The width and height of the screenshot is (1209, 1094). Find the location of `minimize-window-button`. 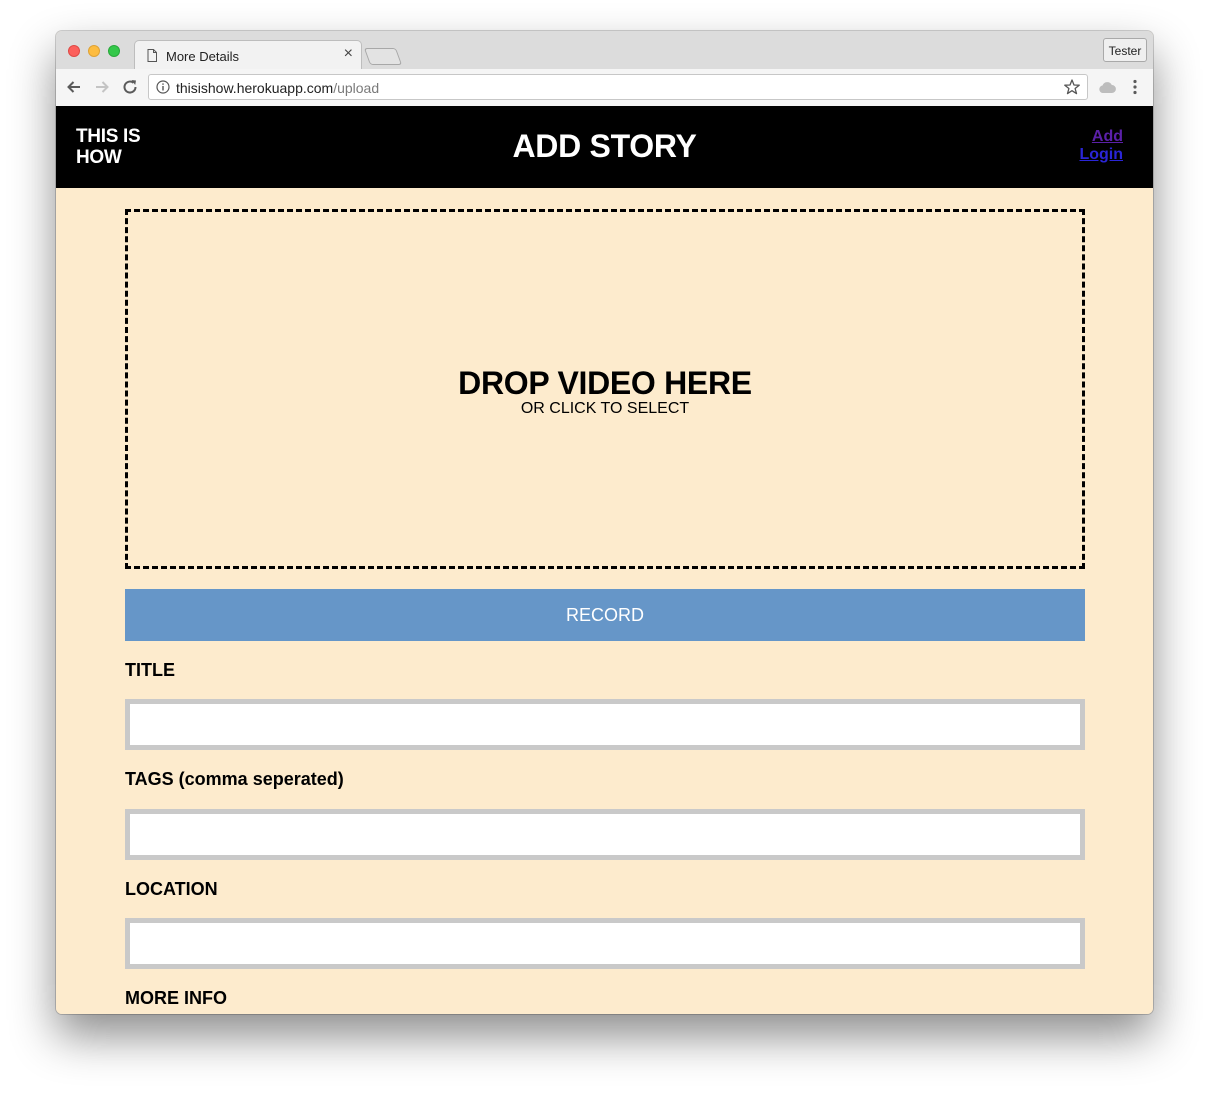

minimize-window-button is located at coordinates (94, 51).